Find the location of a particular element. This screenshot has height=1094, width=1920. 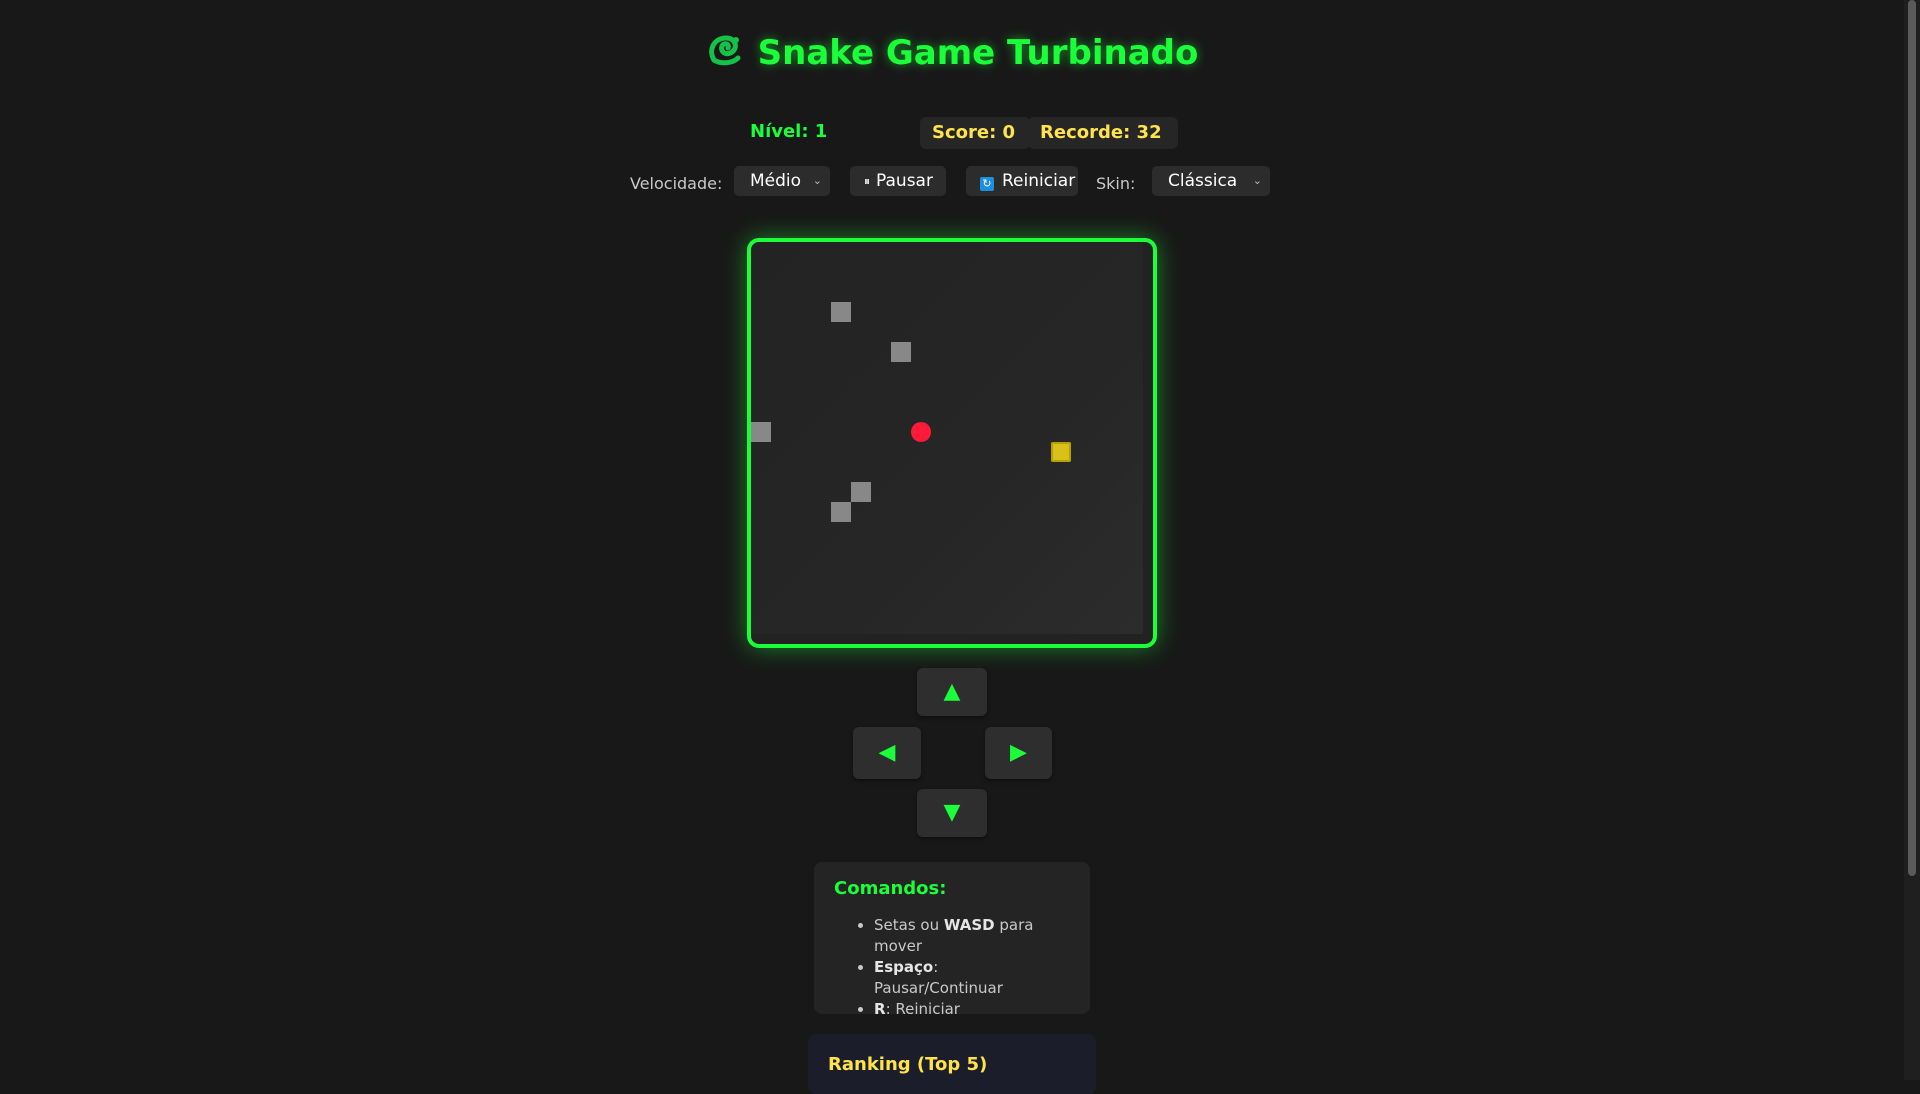

command-key: R is located at coordinates (880, 1009).